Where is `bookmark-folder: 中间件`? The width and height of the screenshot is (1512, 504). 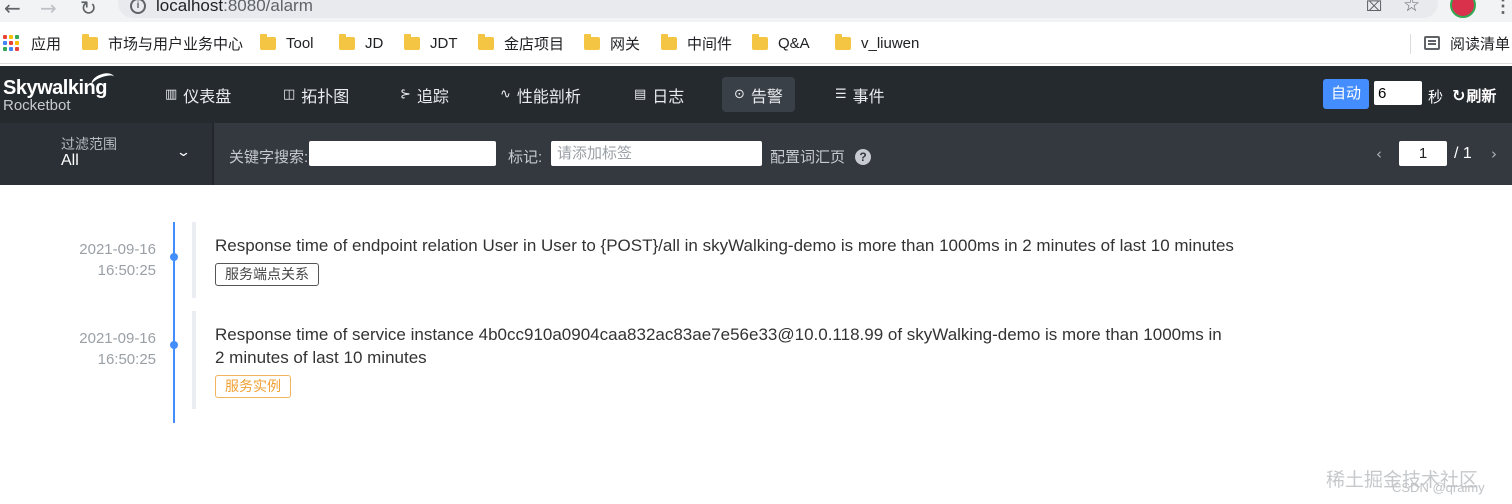
bookmark-folder: 中间件 is located at coordinates (696, 43).